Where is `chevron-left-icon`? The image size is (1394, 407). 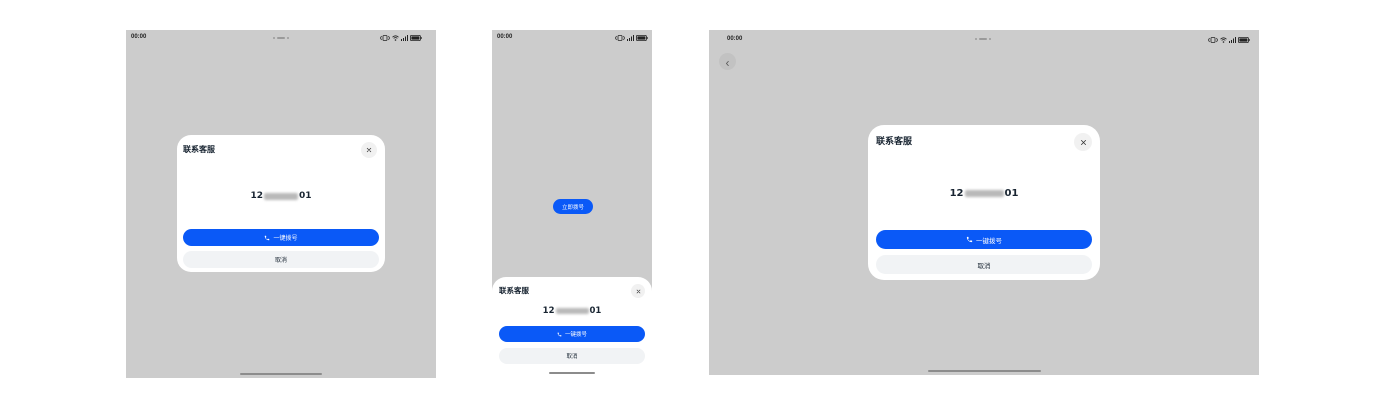
chevron-left-icon is located at coordinates (727, 61).